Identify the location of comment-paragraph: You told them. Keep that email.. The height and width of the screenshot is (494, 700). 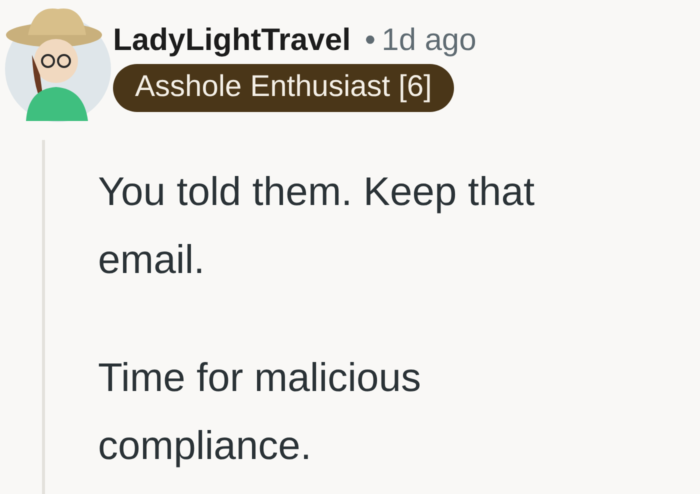
(317, 226).